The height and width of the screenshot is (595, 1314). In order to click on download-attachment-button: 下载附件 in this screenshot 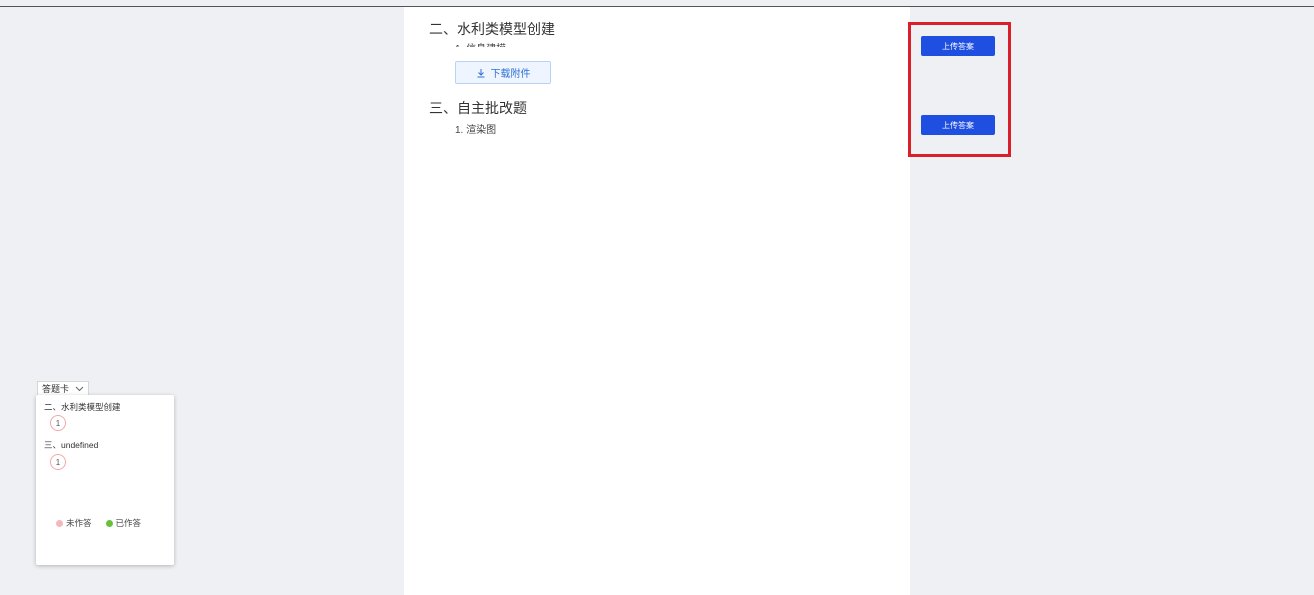, I will do `click(503, 72)`.